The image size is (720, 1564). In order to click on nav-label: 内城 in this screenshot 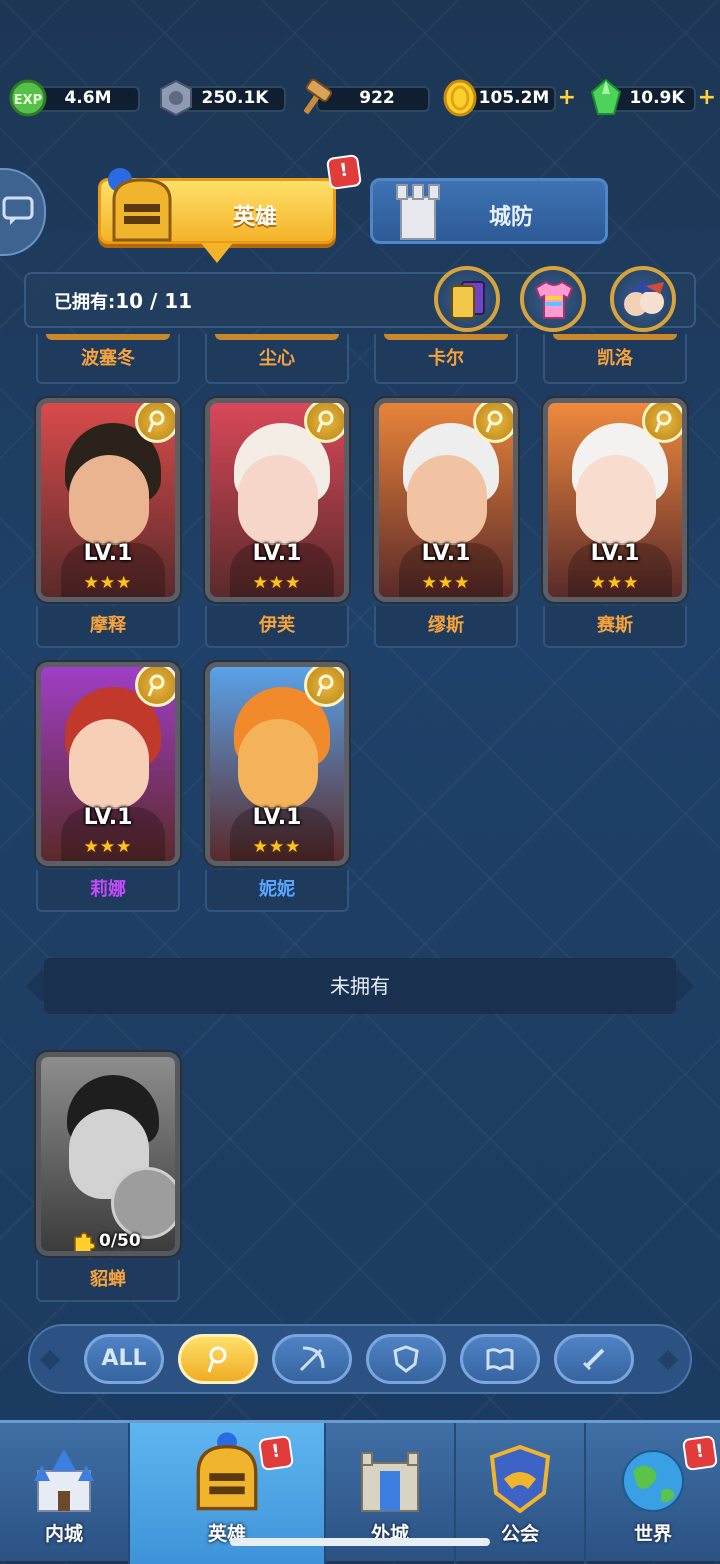, I will do `click(63, 1534)`.